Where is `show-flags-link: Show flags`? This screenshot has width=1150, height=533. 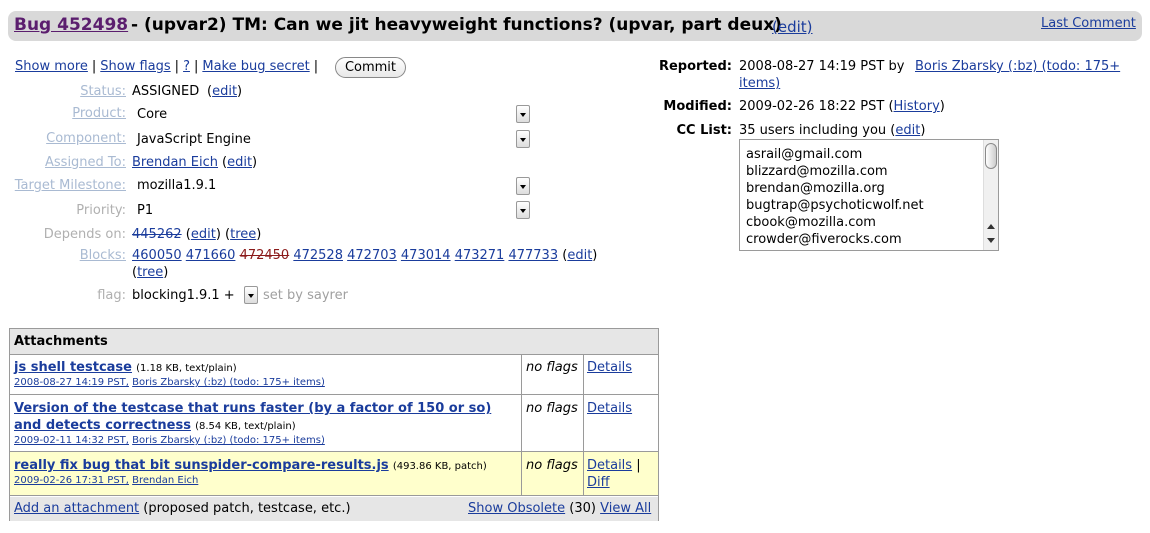
show-flags-link: Show flags is located at coordinates (135, 66).